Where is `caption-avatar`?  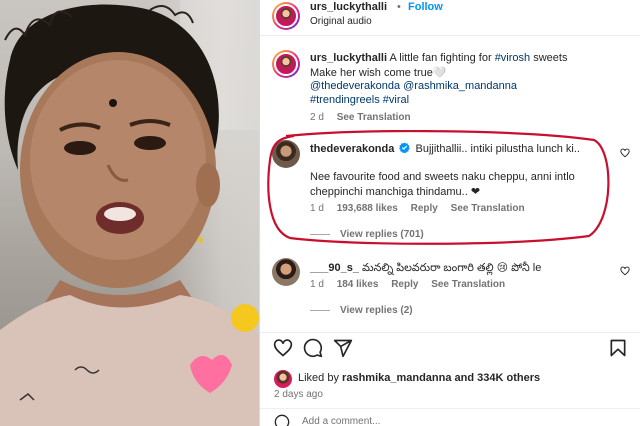
caption-avatar is located at coordinates (286, 64).